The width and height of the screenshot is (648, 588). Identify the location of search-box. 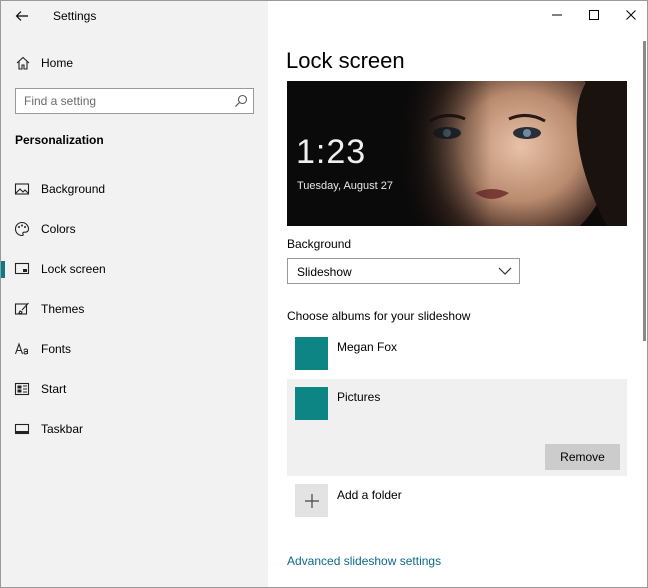
(134, 101).